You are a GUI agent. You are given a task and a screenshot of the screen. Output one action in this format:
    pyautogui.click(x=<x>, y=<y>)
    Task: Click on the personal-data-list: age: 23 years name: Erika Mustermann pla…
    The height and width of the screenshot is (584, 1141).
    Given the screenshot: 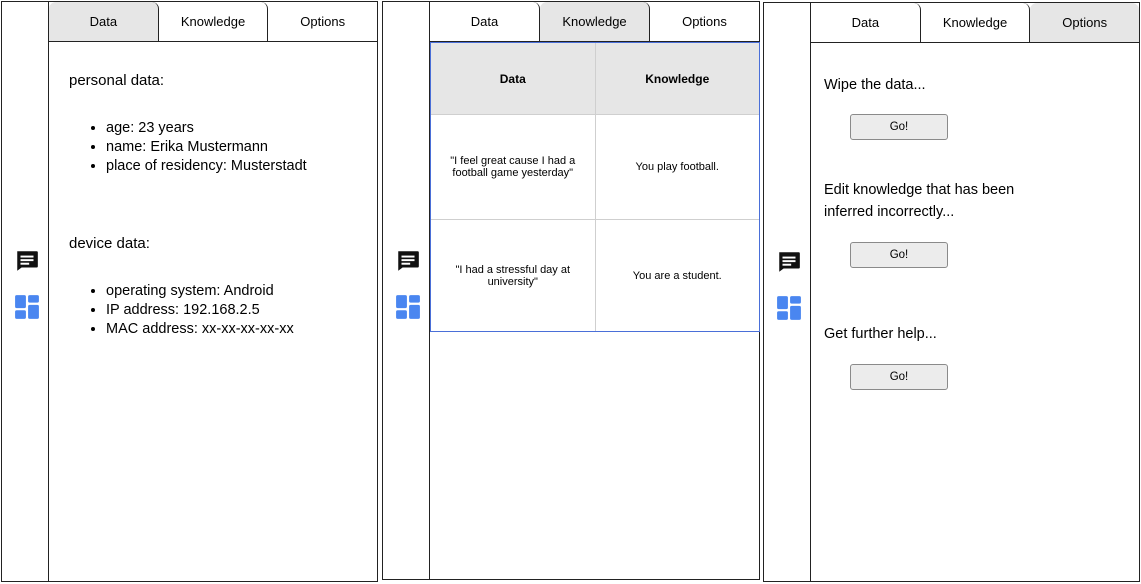 What is the action you would take?
    pyautogui.click(x=198, y=147)
    